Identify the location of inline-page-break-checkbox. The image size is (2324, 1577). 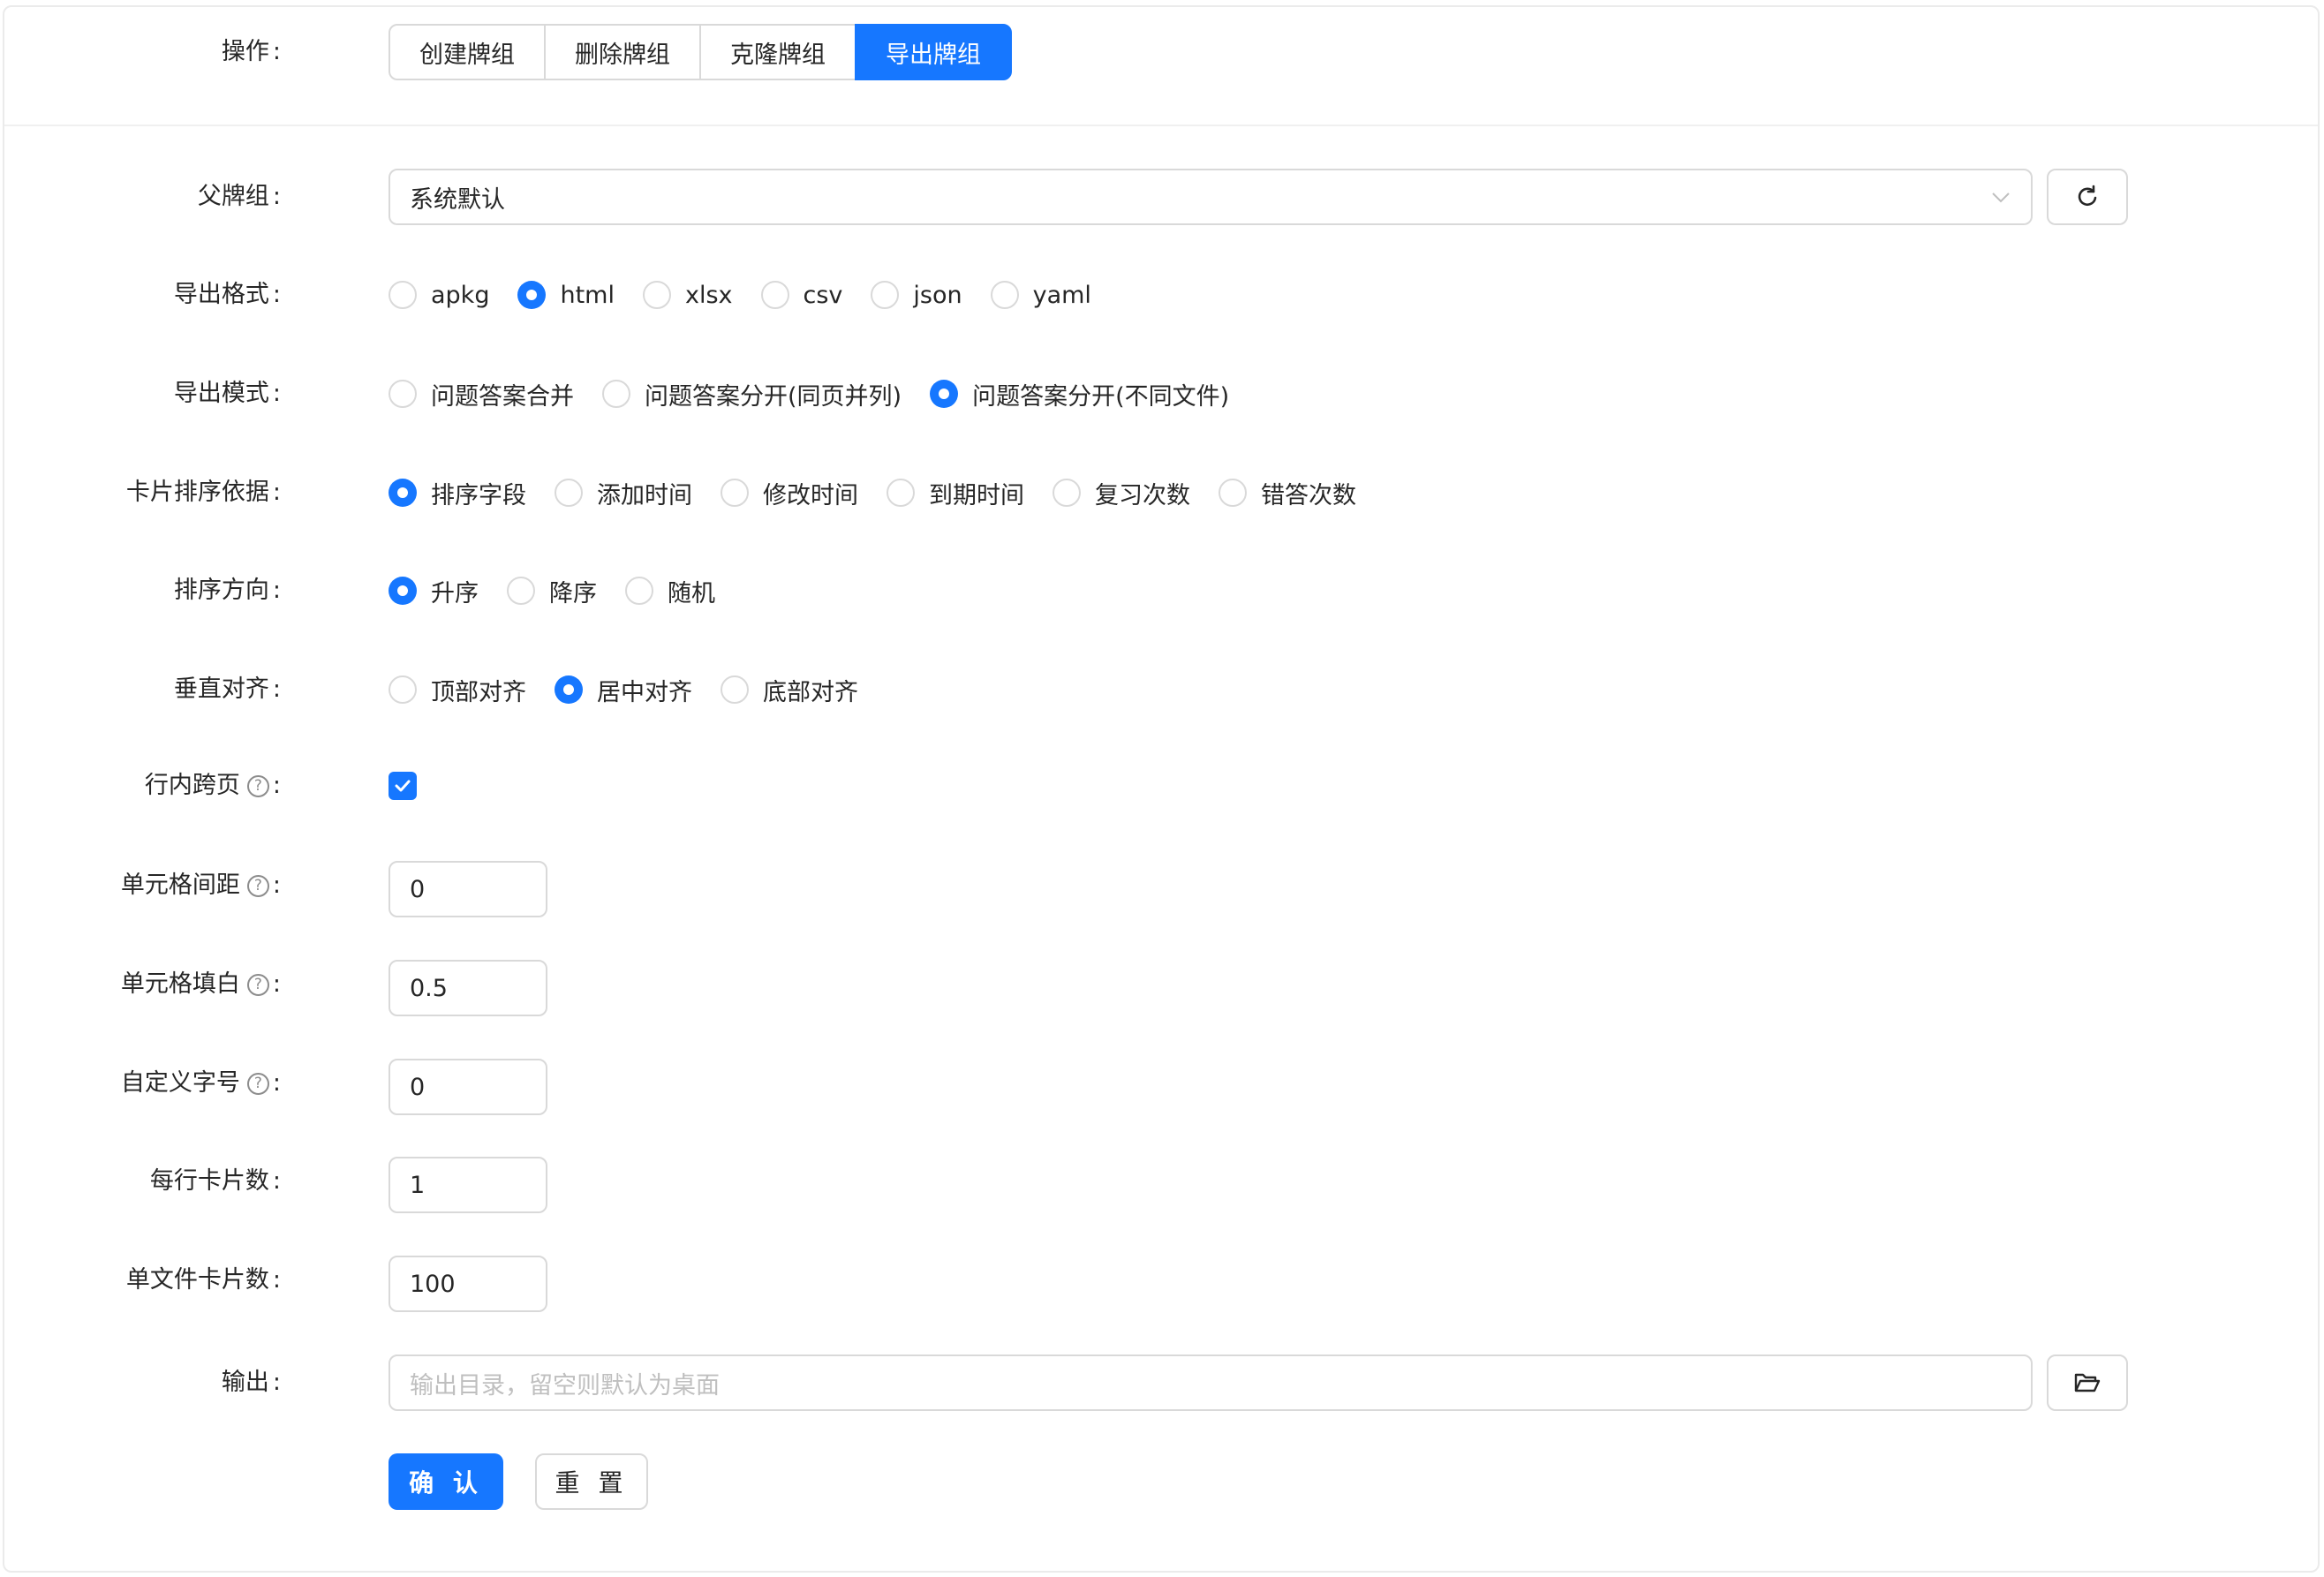
(403, 786).